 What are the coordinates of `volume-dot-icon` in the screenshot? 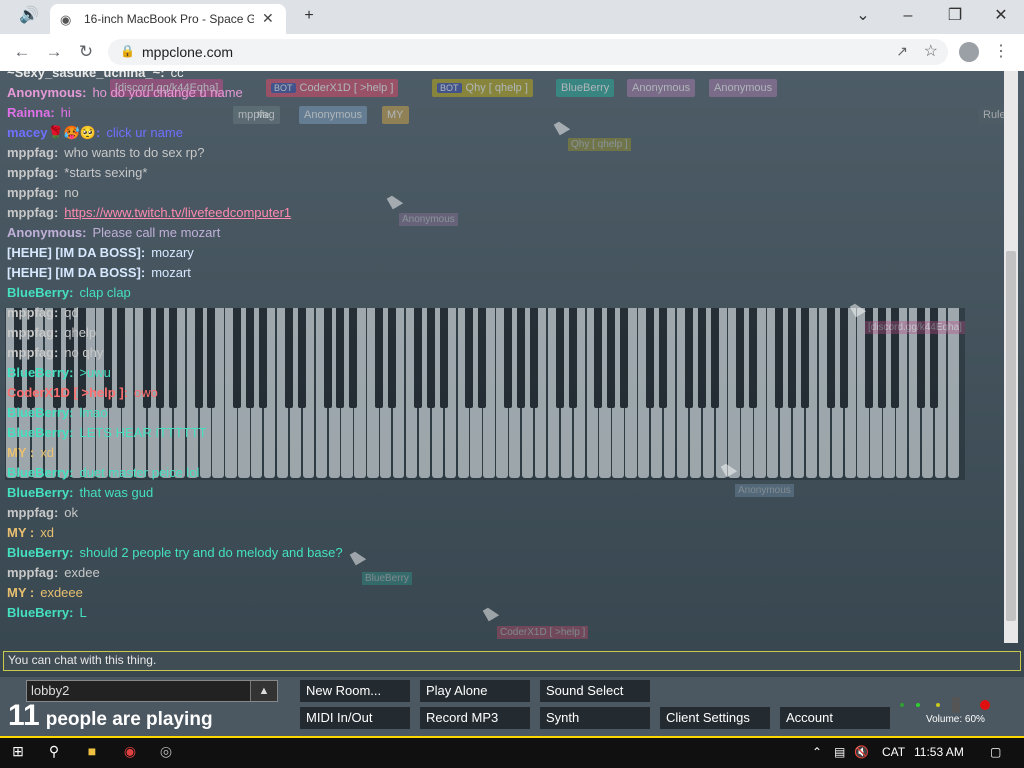 It's located at (918, 705).